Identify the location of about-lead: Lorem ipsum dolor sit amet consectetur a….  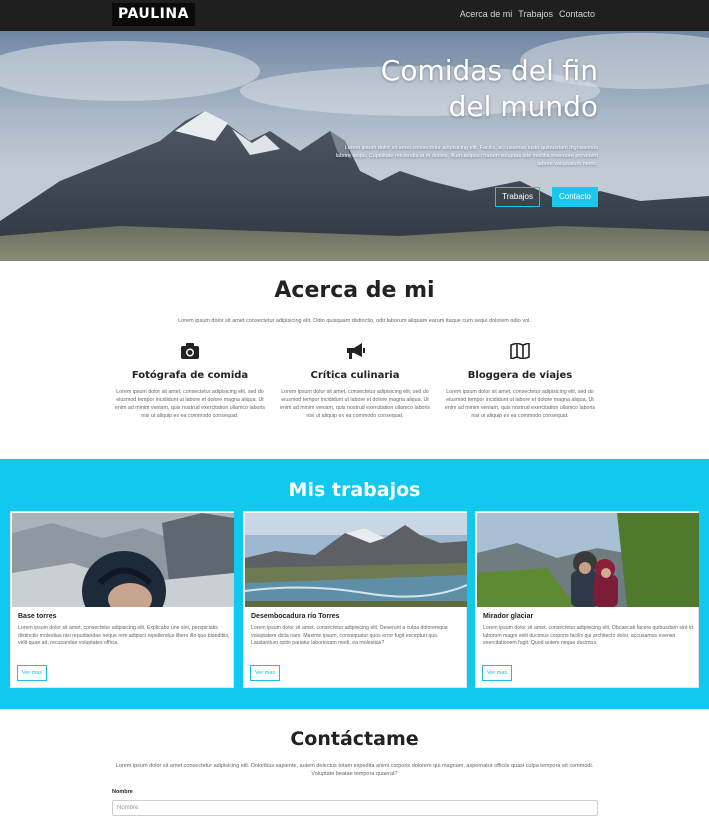
(354, 321).